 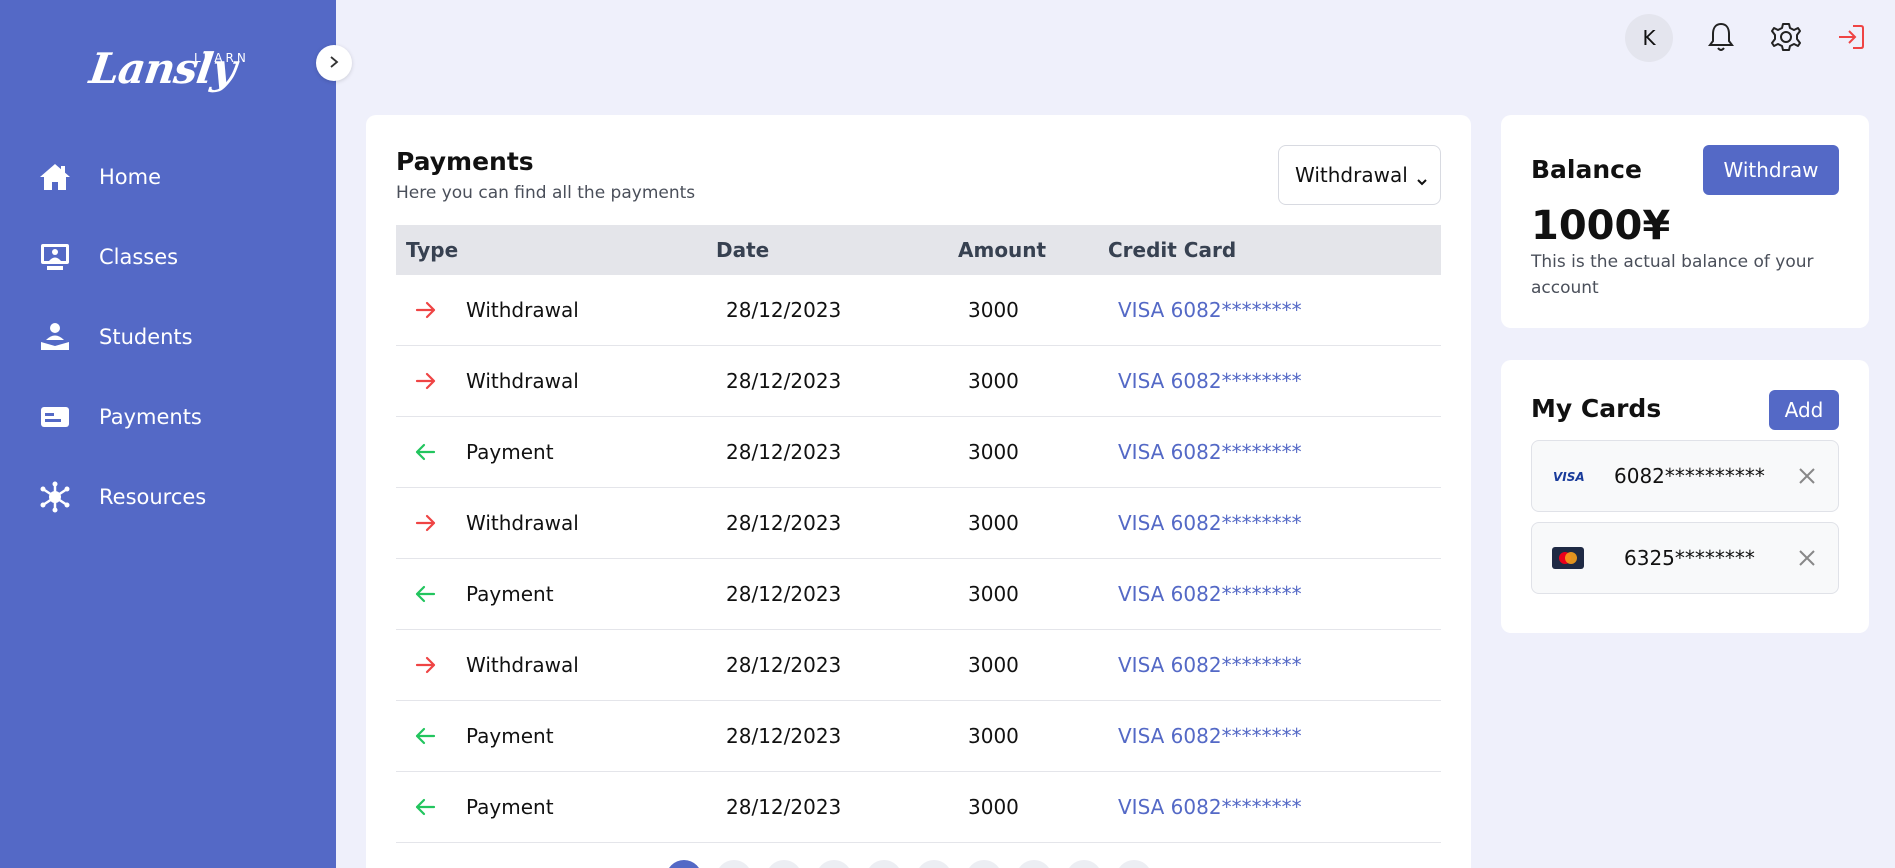 What do you see at coordinates (1586, 169) in the screenshot?
I see `balance-title: Balance` at bounding box center [1586, 169].